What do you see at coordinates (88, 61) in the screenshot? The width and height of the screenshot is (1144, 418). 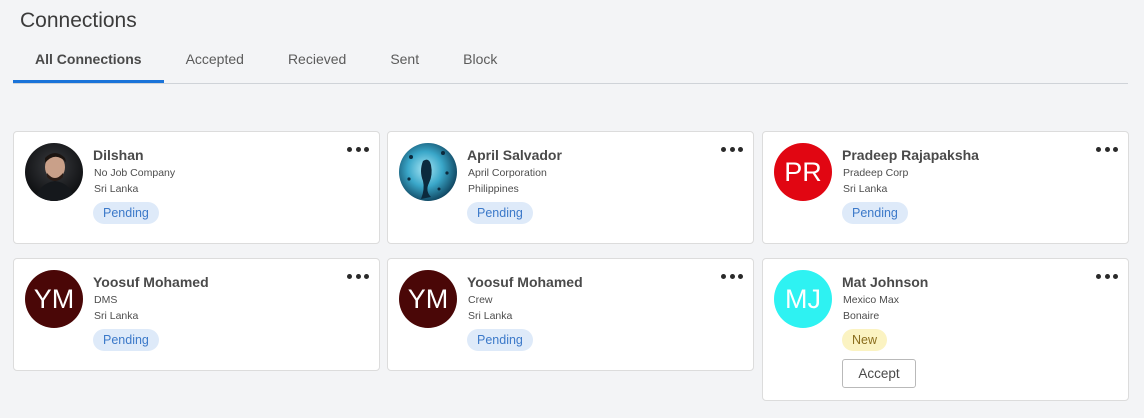 I see `tab-all-connections: All Connections` at bounding box center [88, 61].